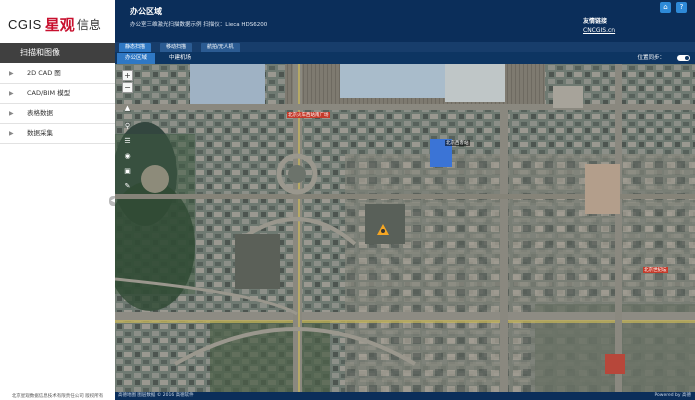 This screenshot has width=695, height=400. I want to click on zoom-out-button: −, so click(127, 87).